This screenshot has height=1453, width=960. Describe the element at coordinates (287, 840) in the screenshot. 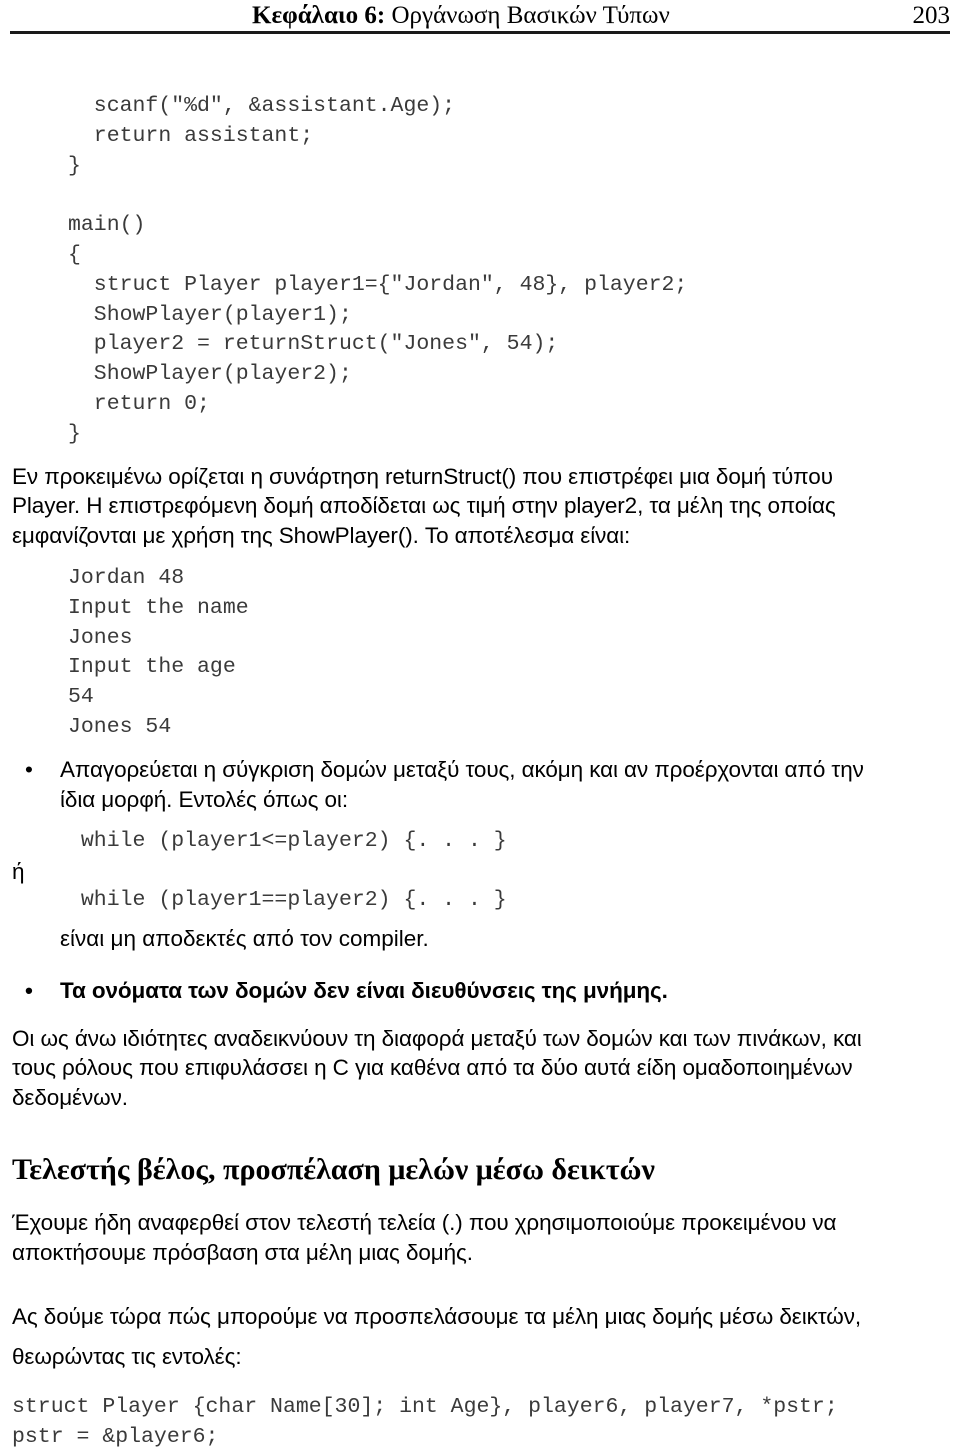

I see `code-while-less-equal: while (player1<=player2) {. . . }` at that location.